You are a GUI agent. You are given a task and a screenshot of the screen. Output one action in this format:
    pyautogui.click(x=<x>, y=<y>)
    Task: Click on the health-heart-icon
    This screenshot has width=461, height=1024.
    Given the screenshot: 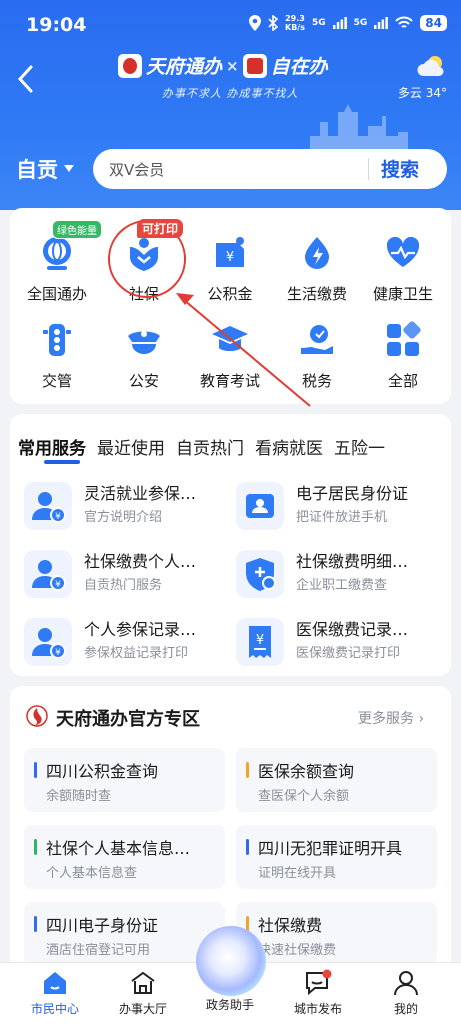 What is the action you would take?
    pyautogui.click(x=403, y=251)
    